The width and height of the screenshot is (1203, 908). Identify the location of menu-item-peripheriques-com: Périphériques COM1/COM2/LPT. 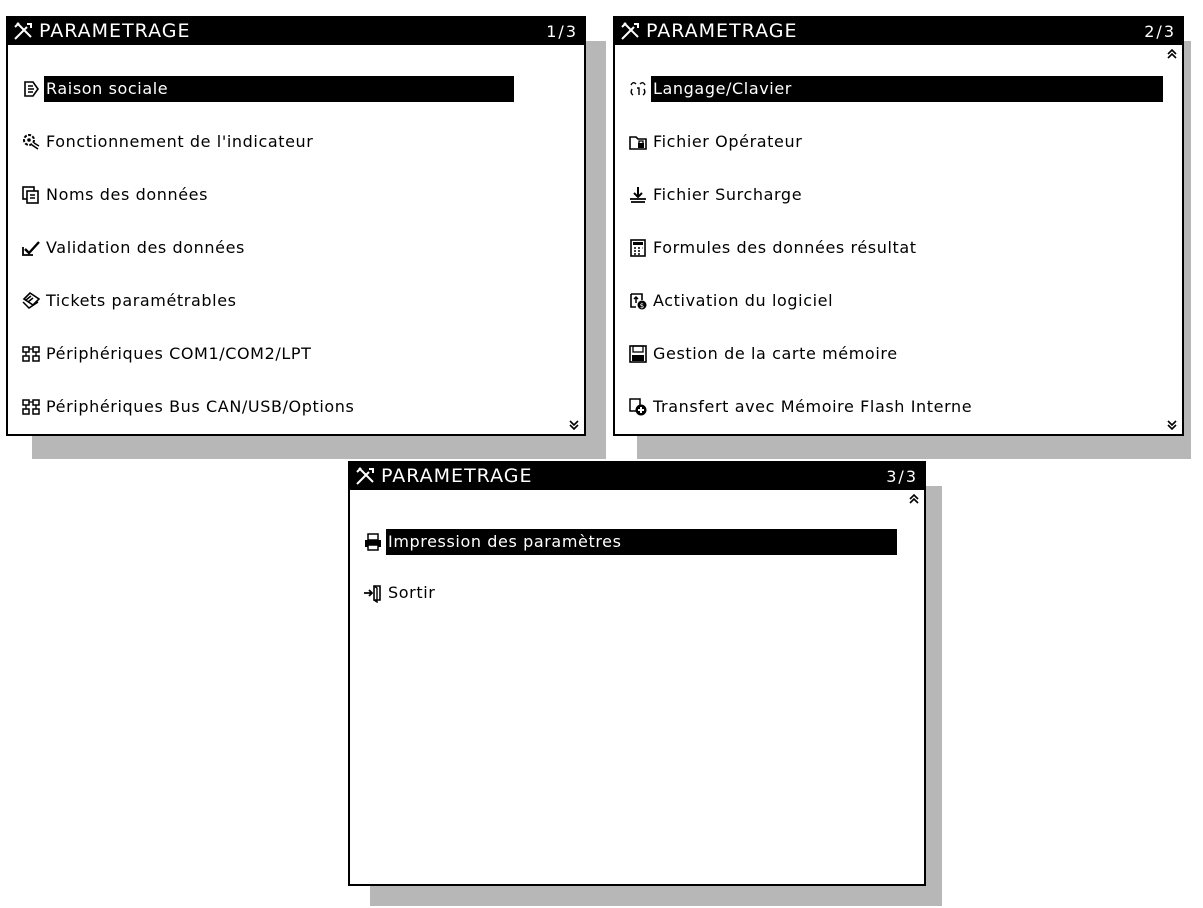
(167, 354).